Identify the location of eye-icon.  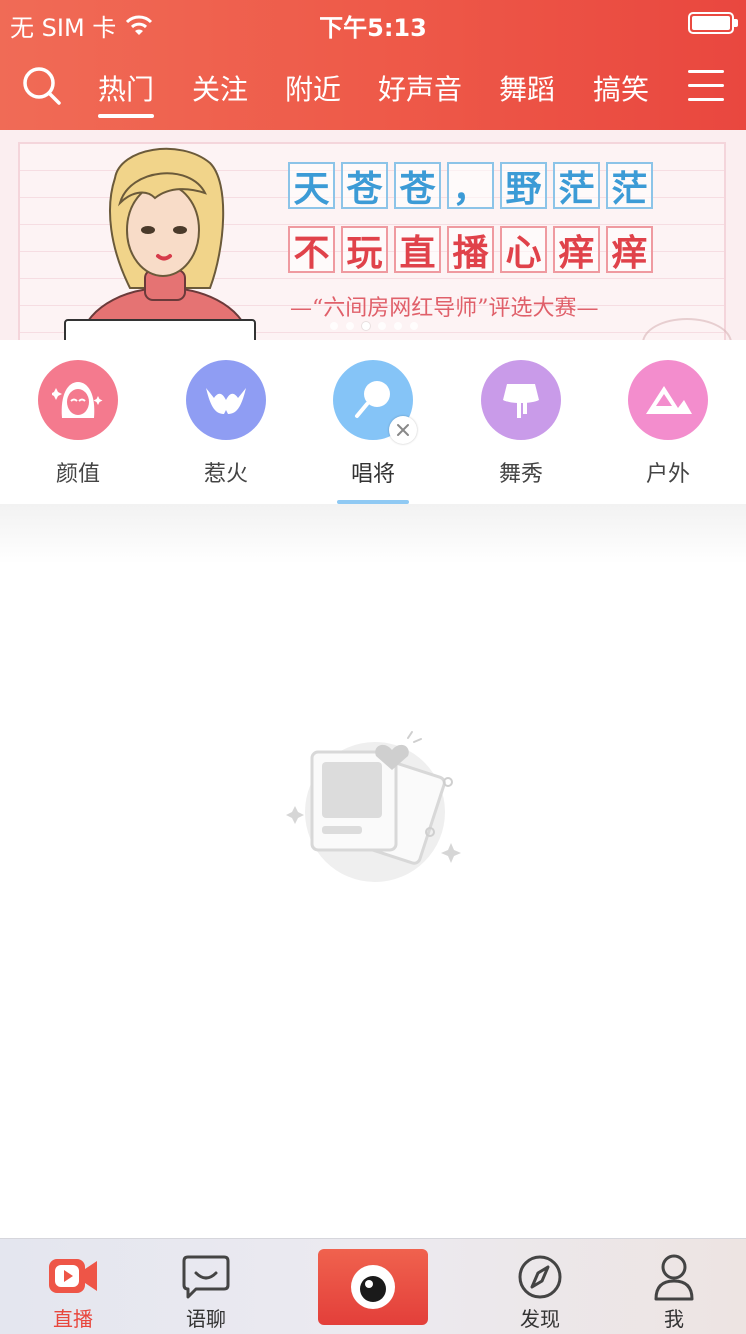
(373, 1287).